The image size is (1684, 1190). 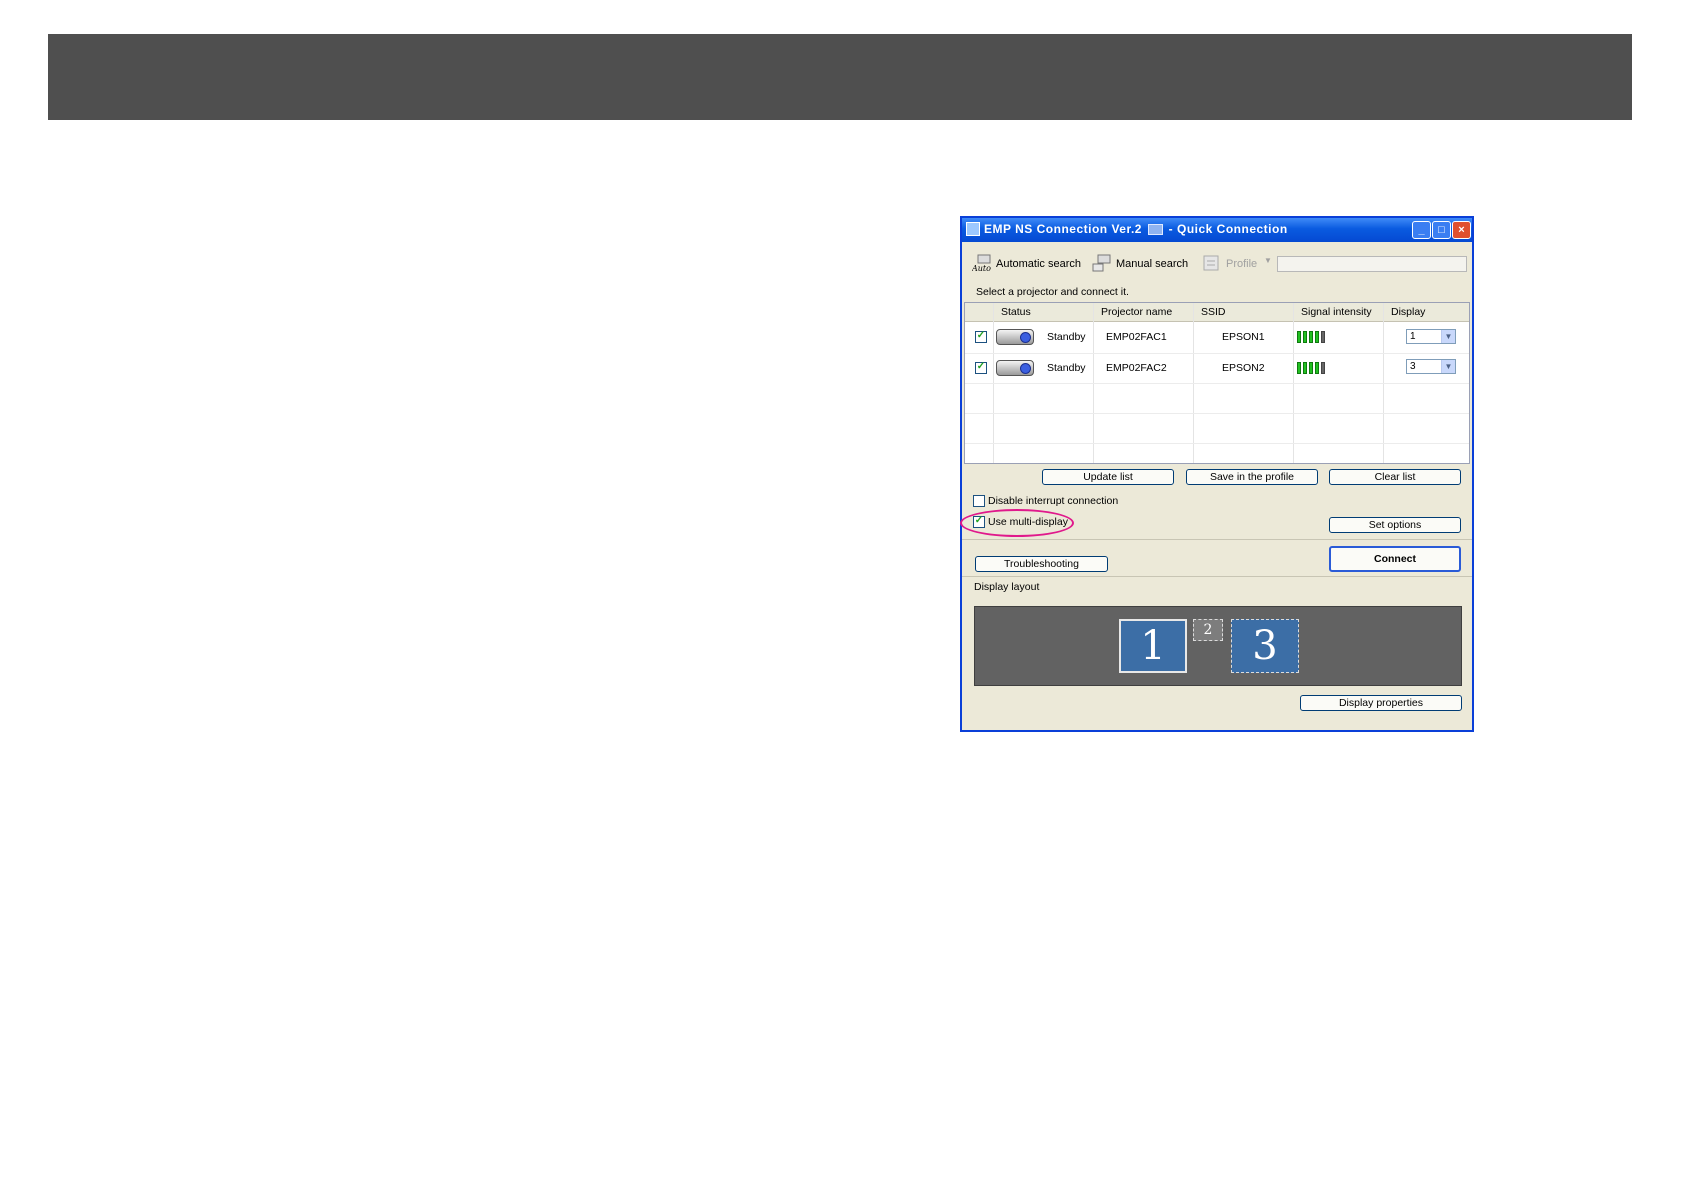 I want to click on manual-search-icon, so click(x=1102, y=263).